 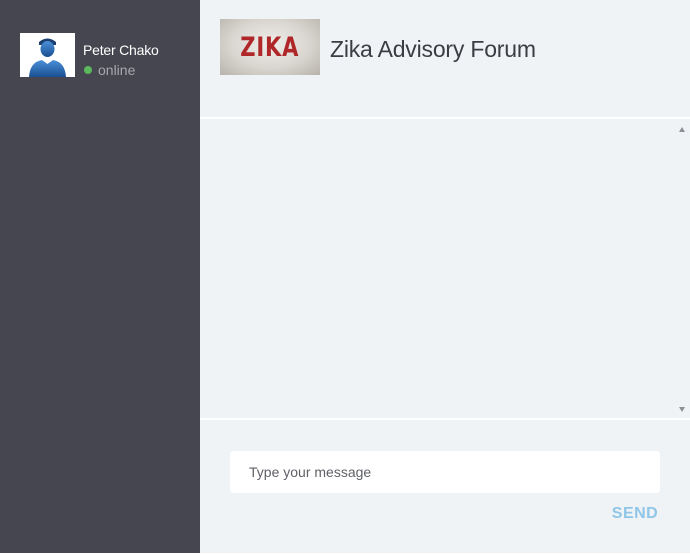 What do you see at coordinates (433, 49) in the screenshot?
I see `forum-title: Zika Advisory Forum` at bounding box center [433, 49].